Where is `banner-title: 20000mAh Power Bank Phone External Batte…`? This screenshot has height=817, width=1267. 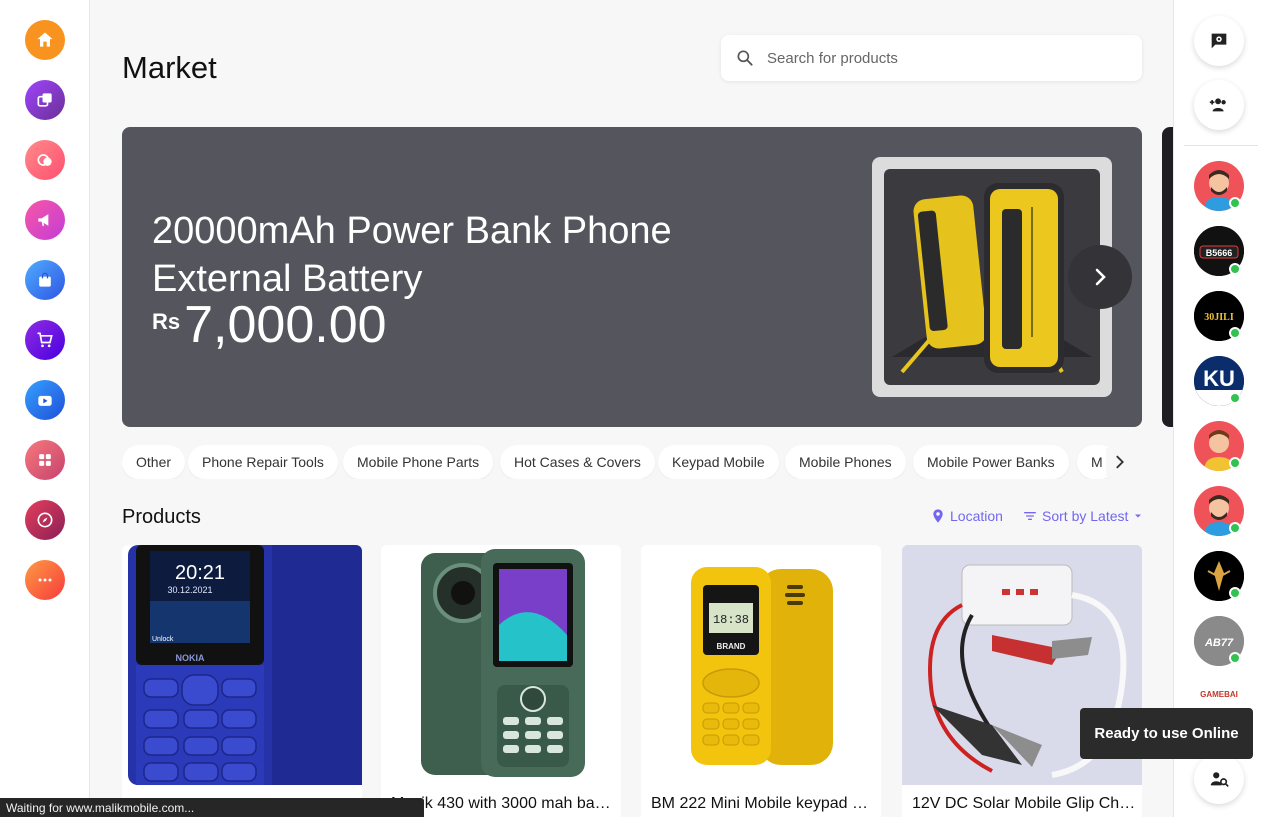
banner-title: 20000mAh Power Bank Phone External Batte… is located at coordinates (412, 255).